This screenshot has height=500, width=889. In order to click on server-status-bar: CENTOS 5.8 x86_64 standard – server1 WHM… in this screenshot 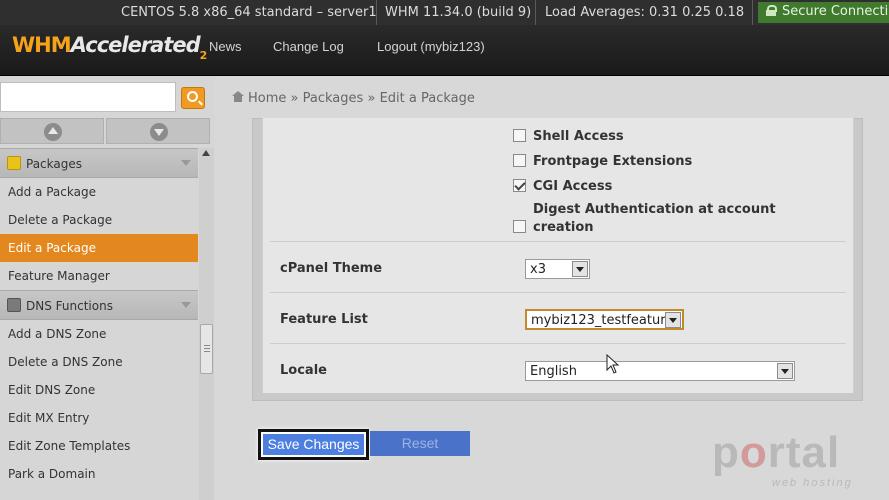, I will do `click(444, 12)`.